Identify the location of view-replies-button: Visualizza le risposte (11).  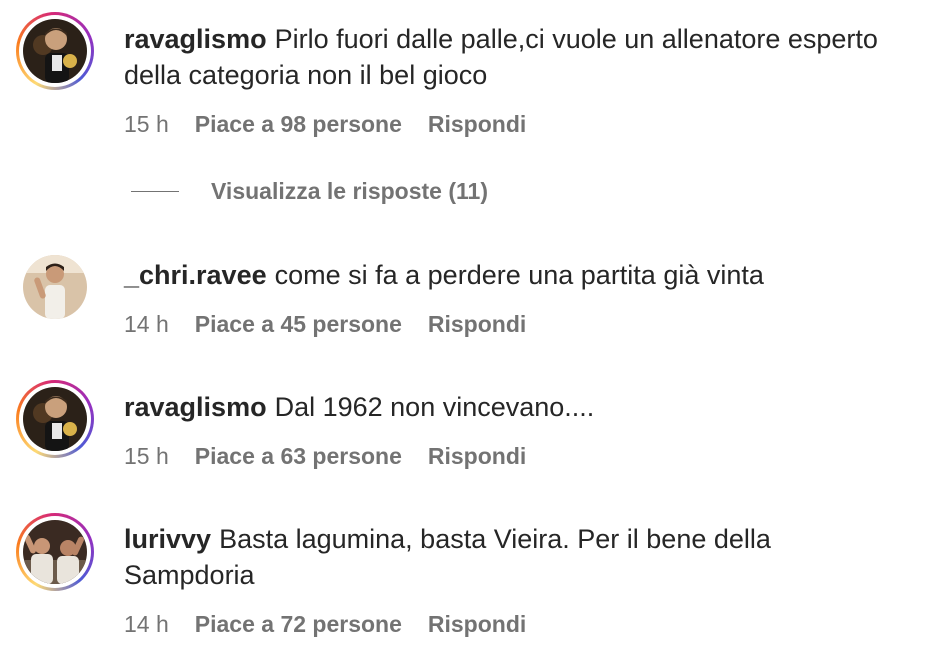
(309, 191).